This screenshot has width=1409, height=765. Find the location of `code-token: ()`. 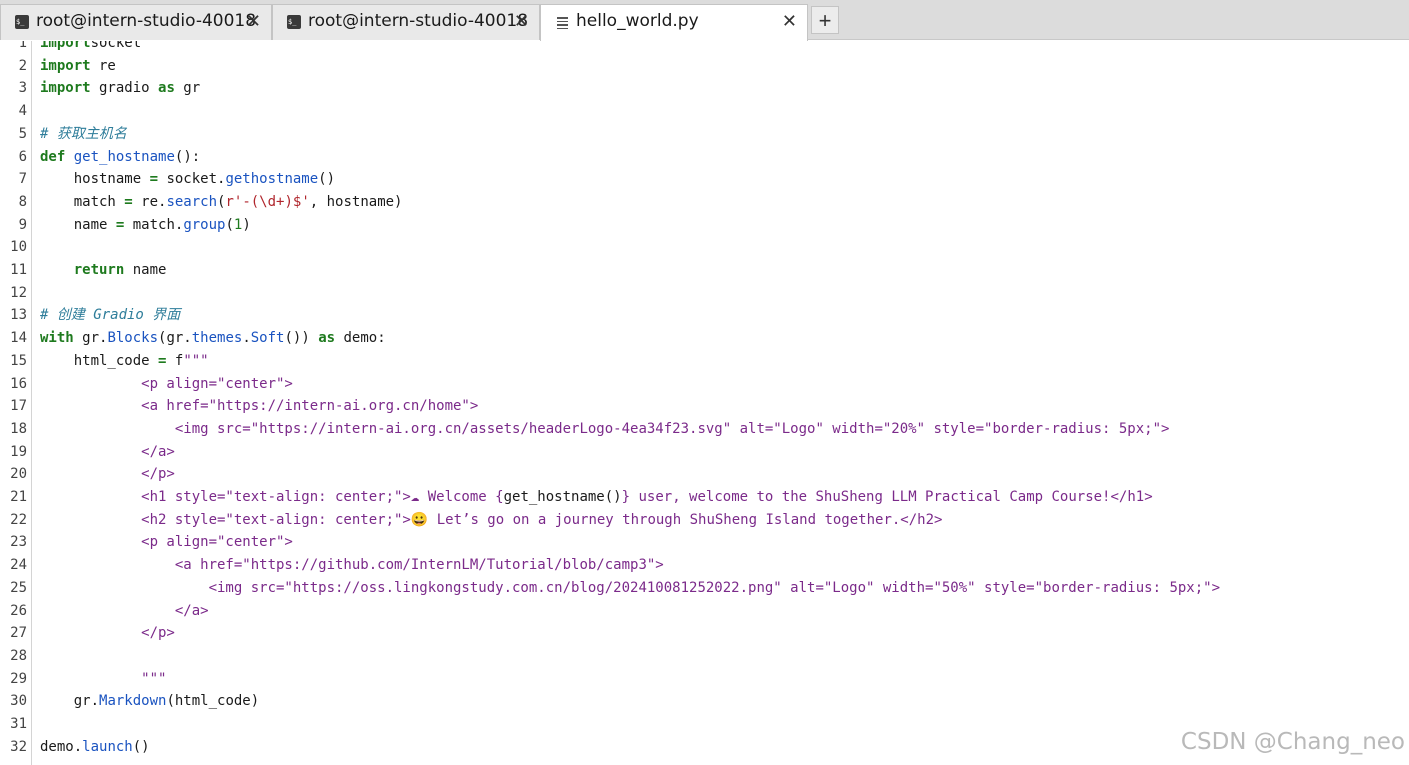

code-token: () is located at coordinates (327, 179).